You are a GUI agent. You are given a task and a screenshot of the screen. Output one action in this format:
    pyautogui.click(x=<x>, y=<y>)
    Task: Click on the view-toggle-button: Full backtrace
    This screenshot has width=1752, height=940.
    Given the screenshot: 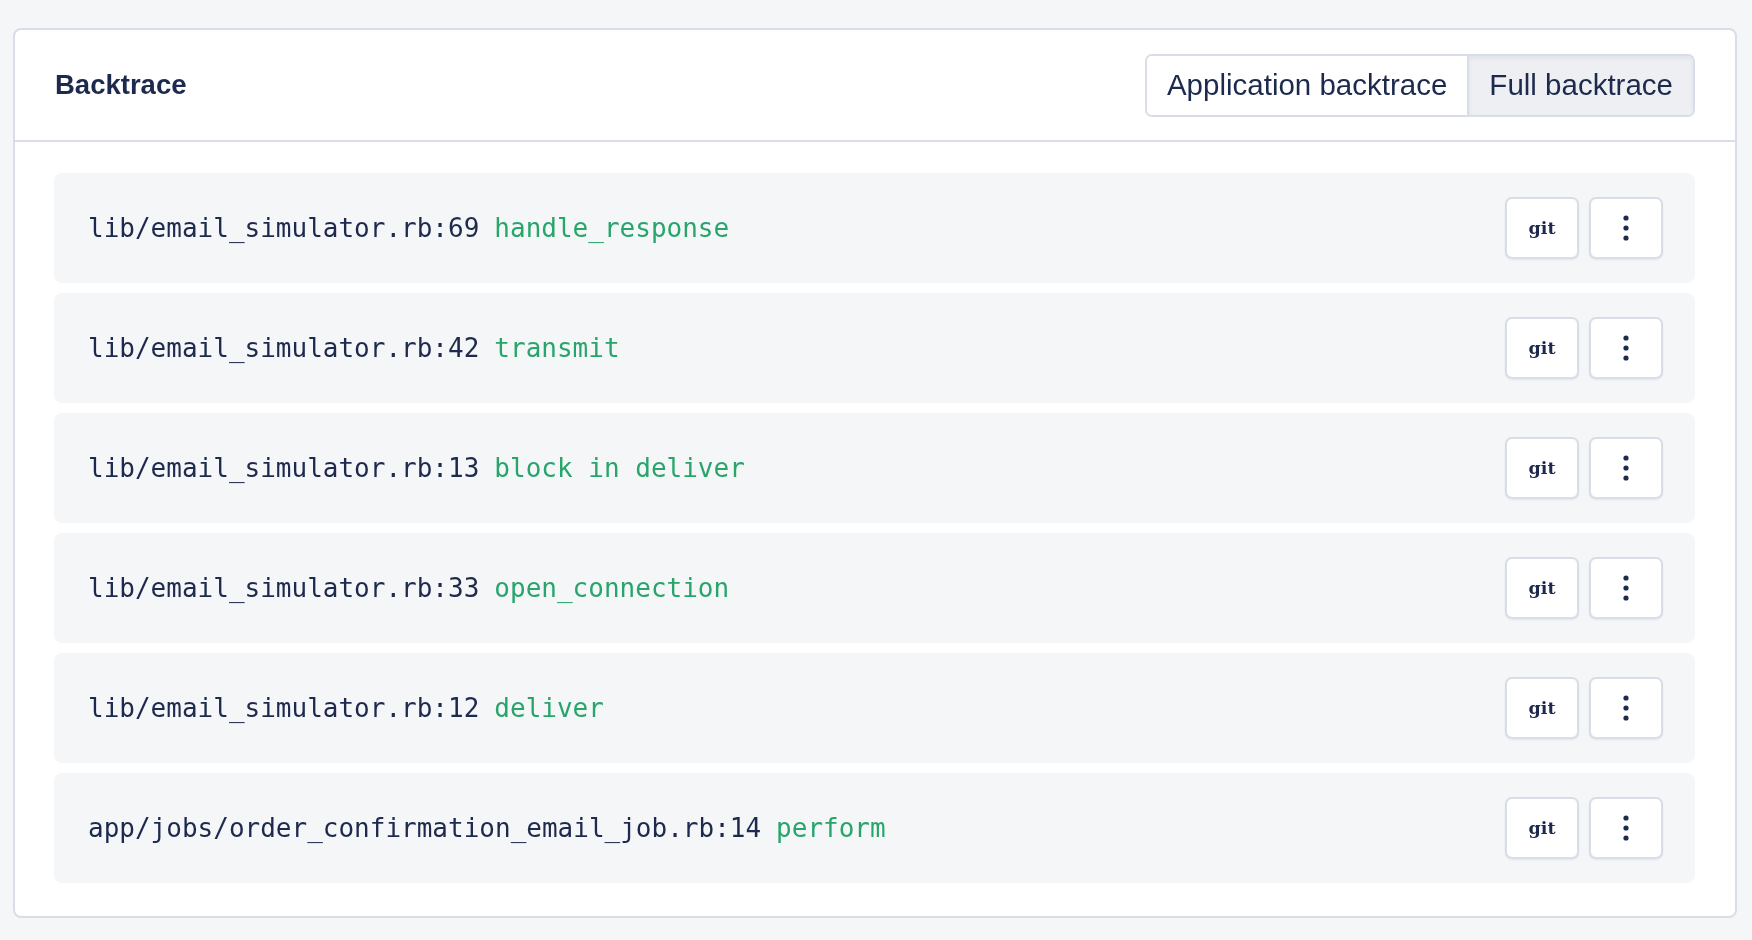 What is the action you would take?
    pyautogui.click(x=1580, y=85)
    